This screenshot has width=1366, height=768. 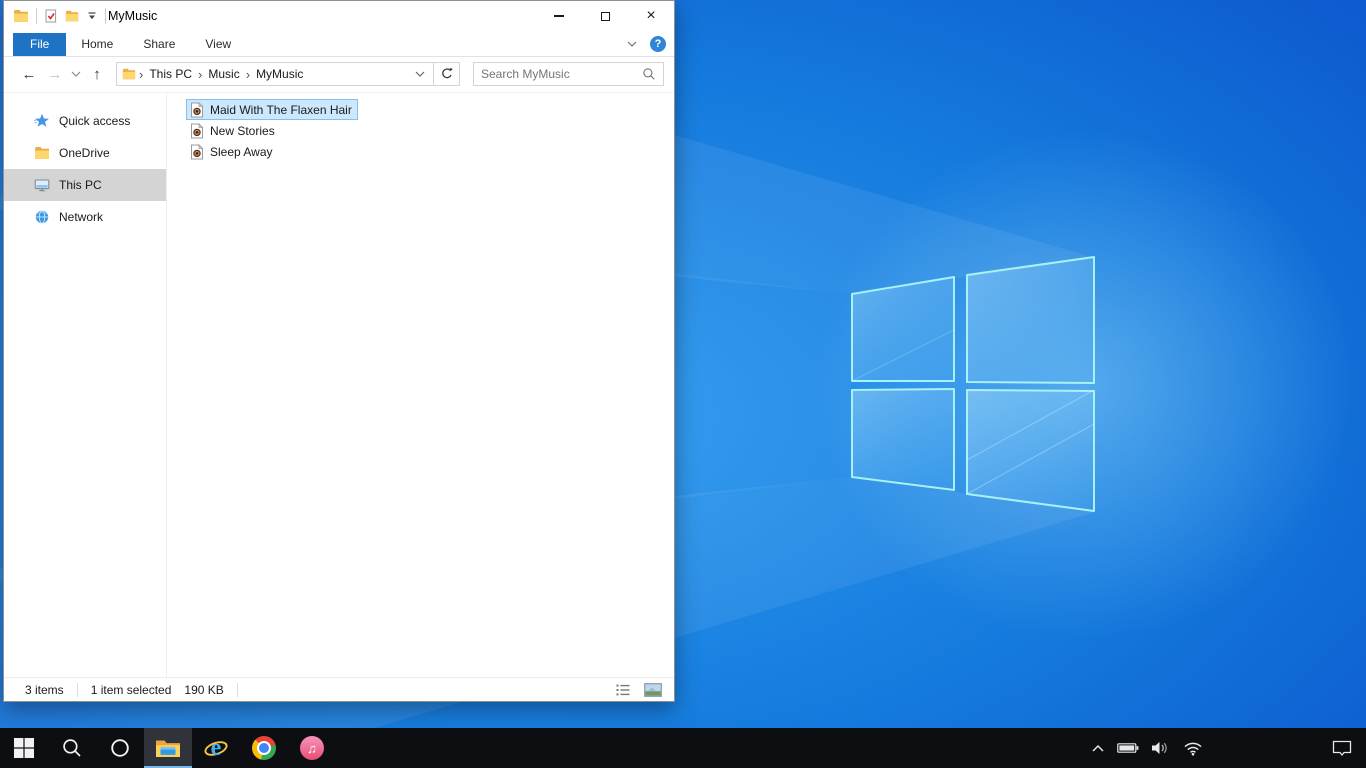 I want to click on recent-locations-caret-icon, so click(x=76, y=74).